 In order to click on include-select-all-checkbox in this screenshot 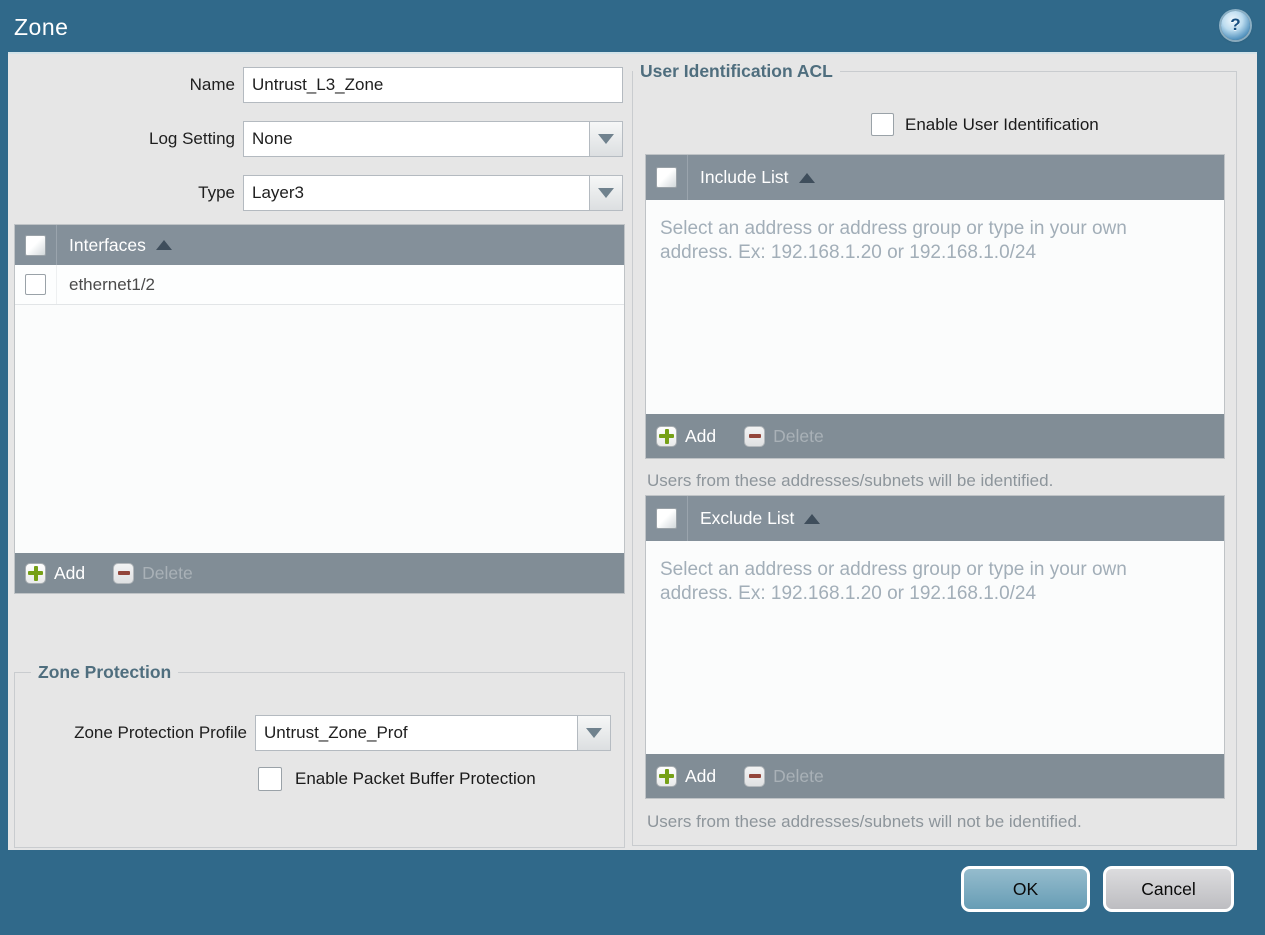, I will do `click(666, 177)`.